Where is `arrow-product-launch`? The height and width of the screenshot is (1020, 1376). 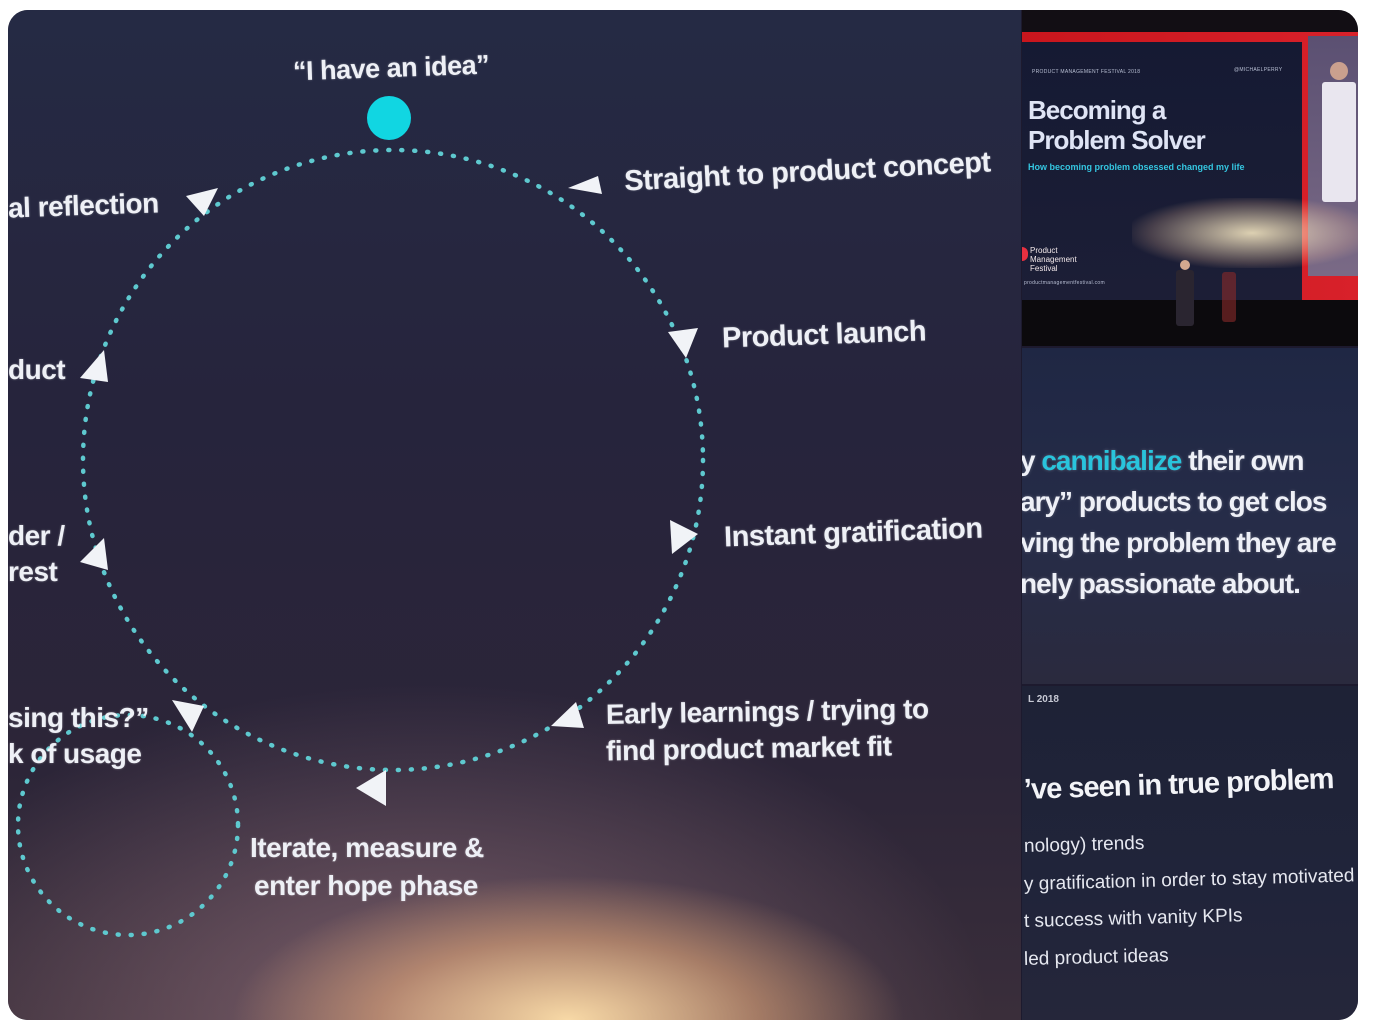
arrow-product-launch is located at coordinates (683, 343).